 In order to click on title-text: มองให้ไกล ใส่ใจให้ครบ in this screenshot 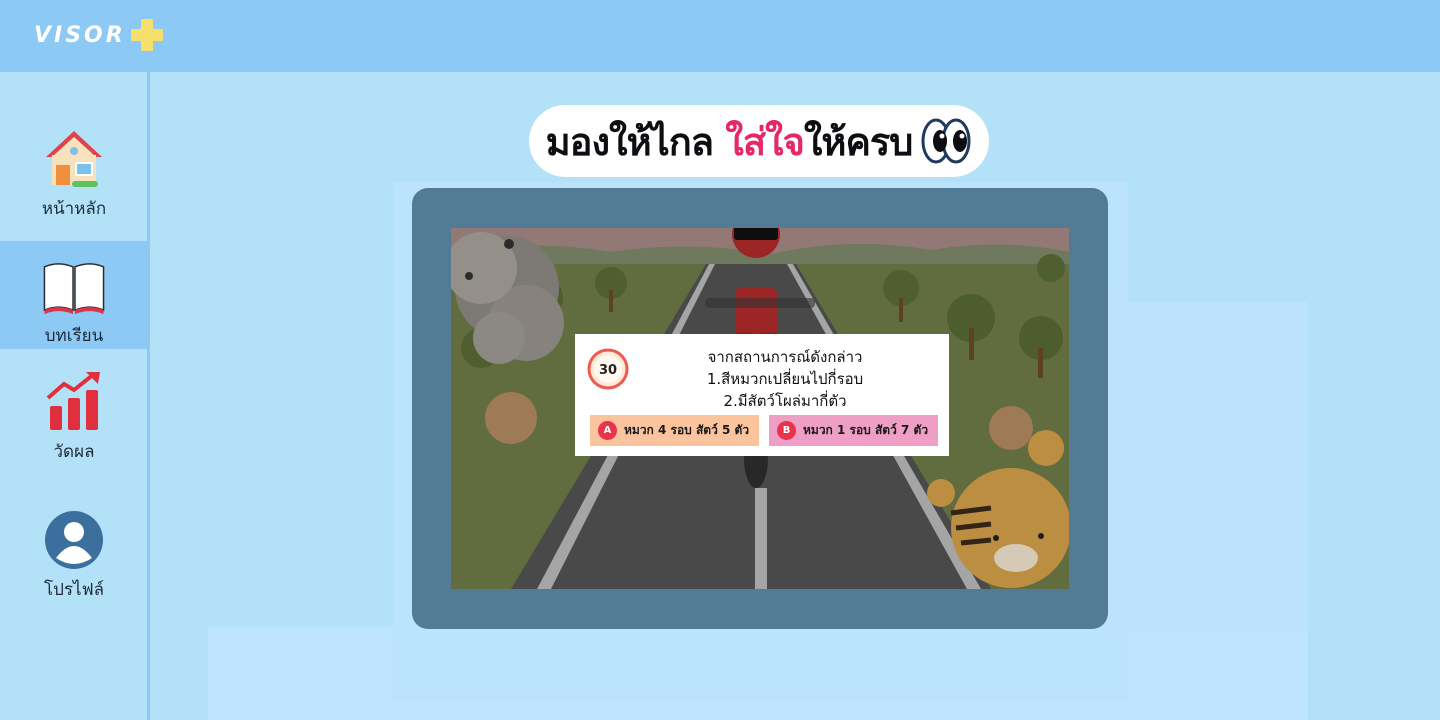, I will do `click(729, 141)`.